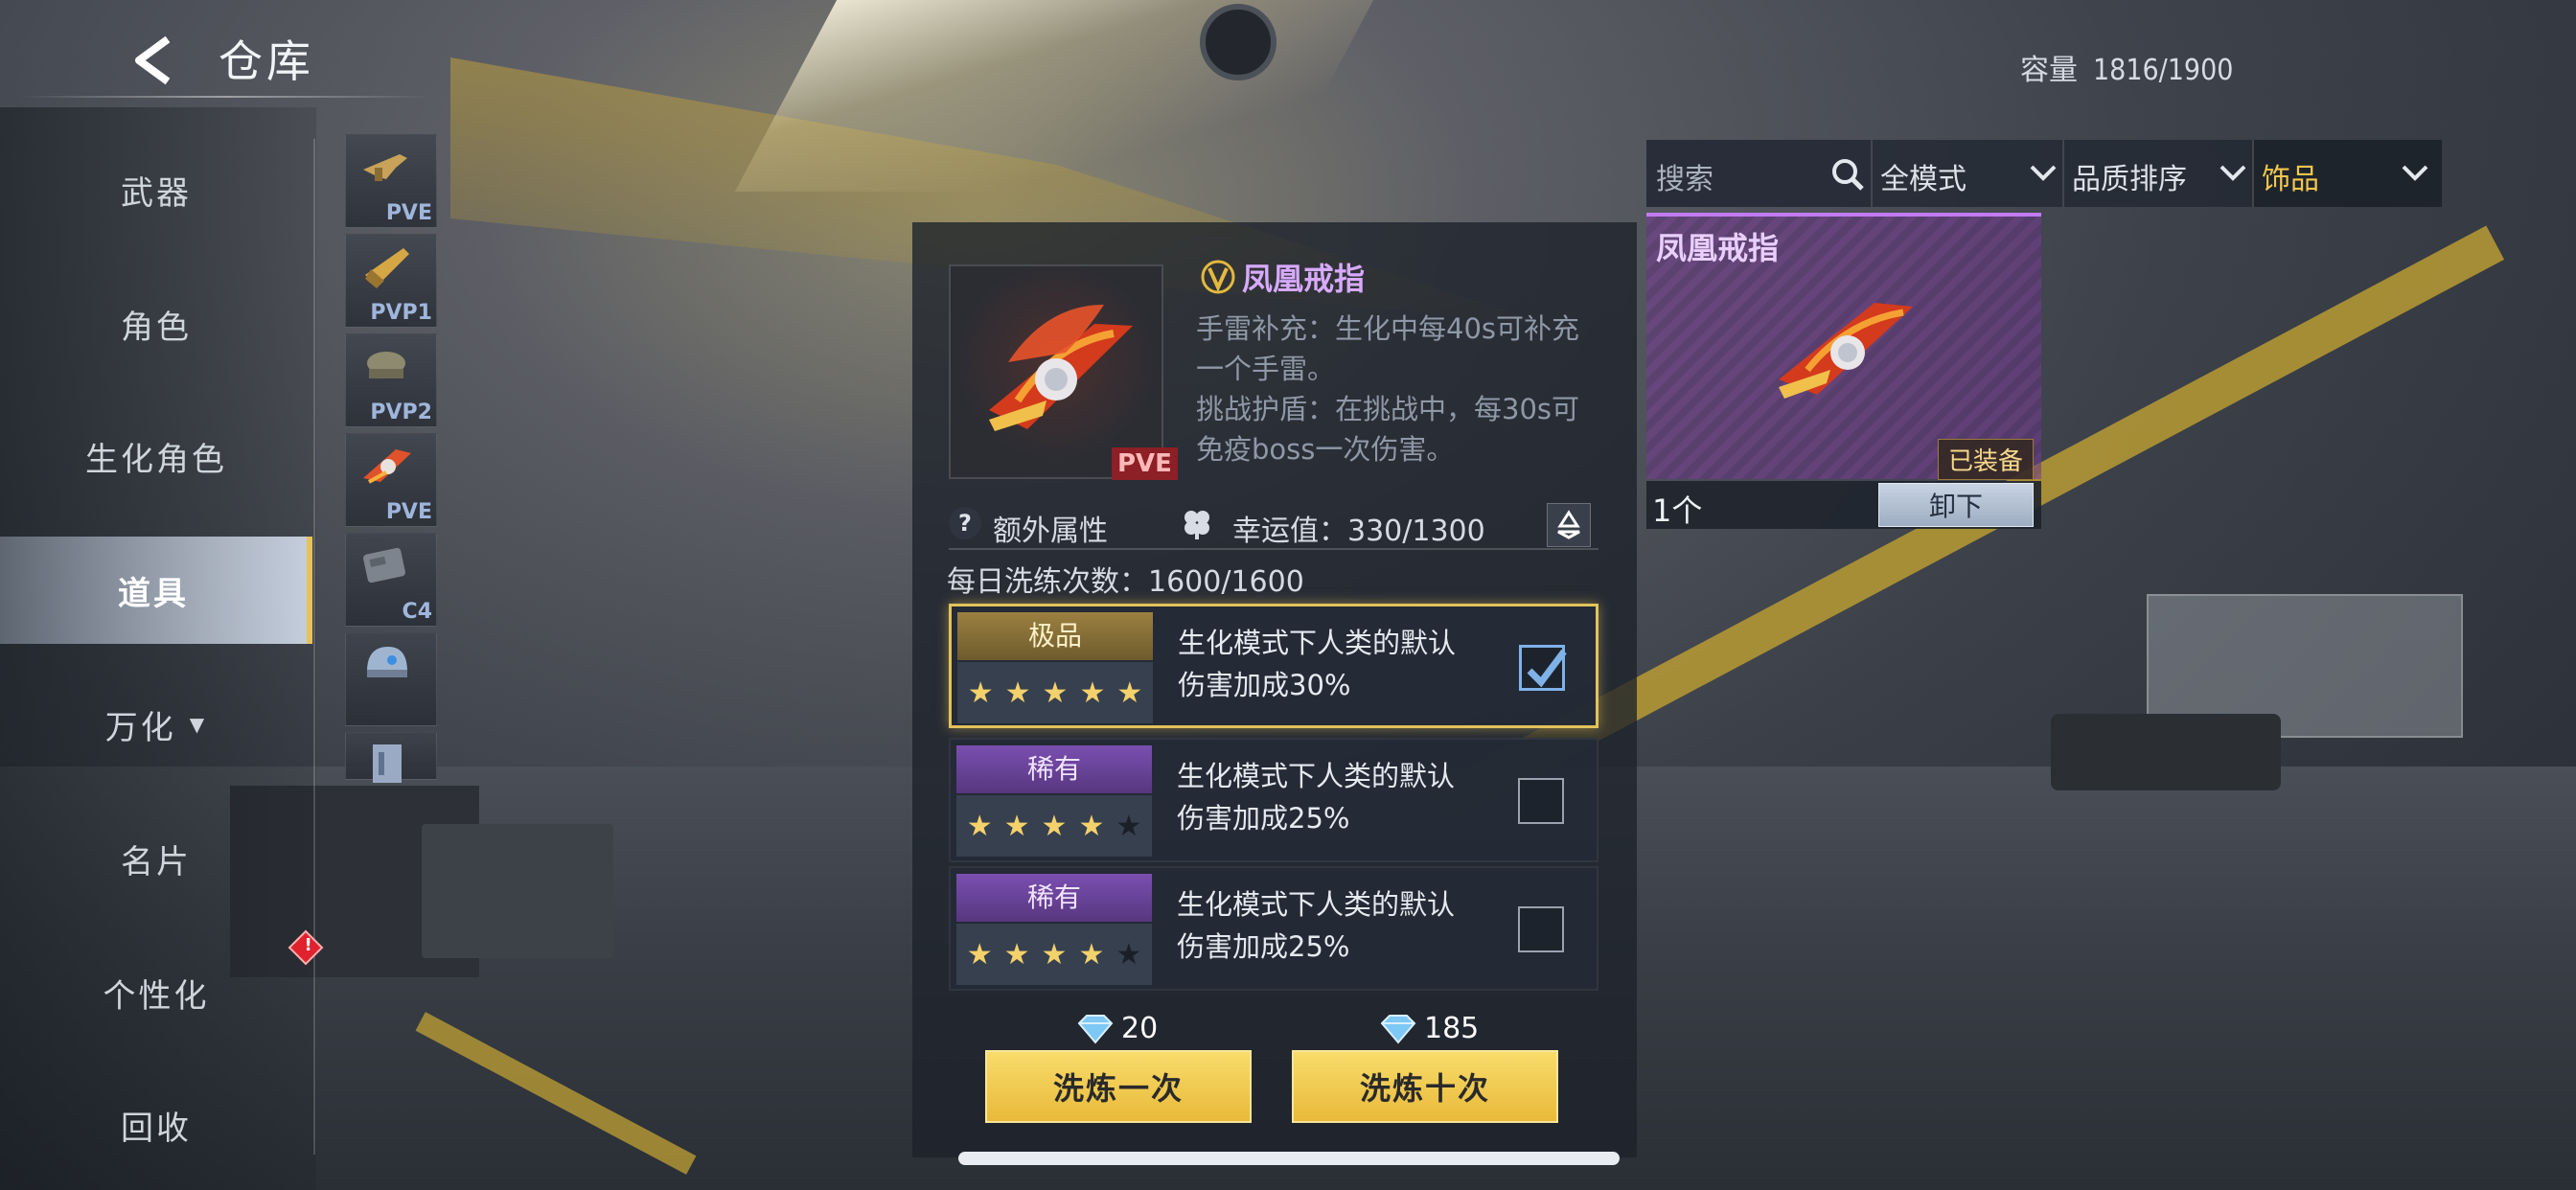 The width and height of the screenshot is (2576, 1190). What do you see at coordinates (1956, 505) in the screenshot?
I see `unequip-button: 卸下` at bounding box center [1956, 505].